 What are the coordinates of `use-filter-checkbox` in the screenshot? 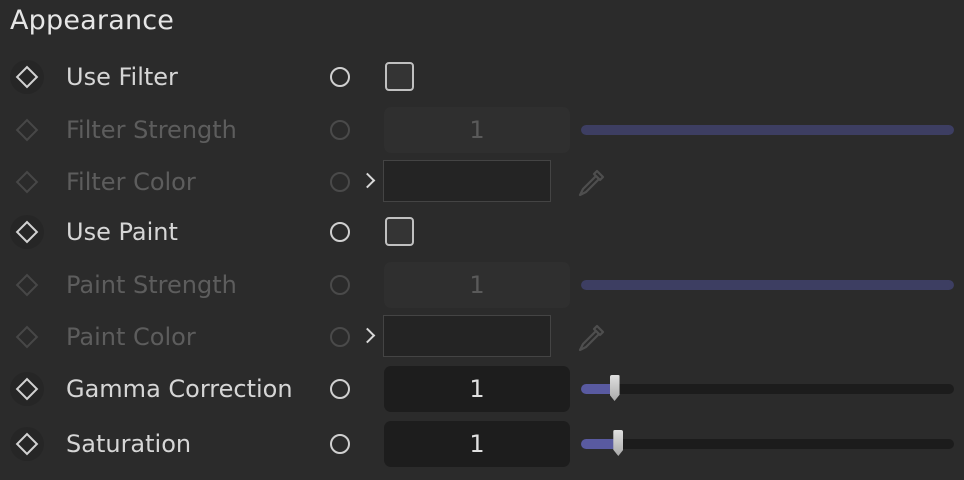 It's located at (399, 76).